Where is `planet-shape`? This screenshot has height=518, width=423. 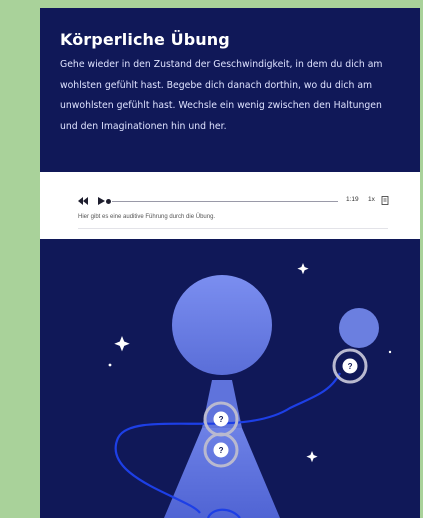
planet-shape is located at coordinates (359, 328).